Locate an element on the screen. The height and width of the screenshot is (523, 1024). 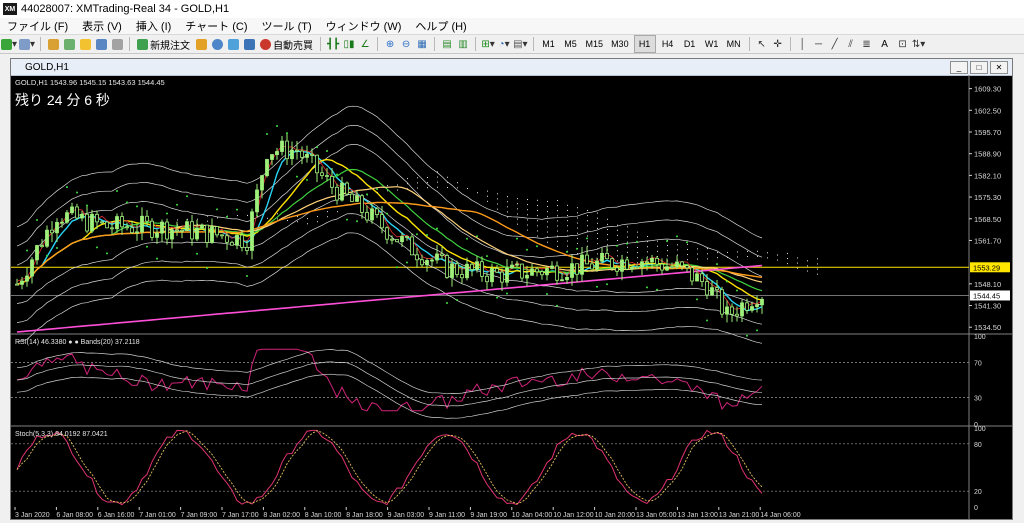
chart-shift-button: ▥ is located at coordinates (463, 44).